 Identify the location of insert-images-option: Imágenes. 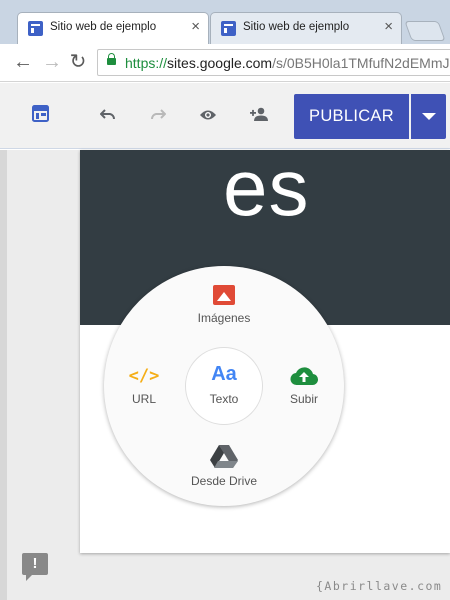
(224, 305).